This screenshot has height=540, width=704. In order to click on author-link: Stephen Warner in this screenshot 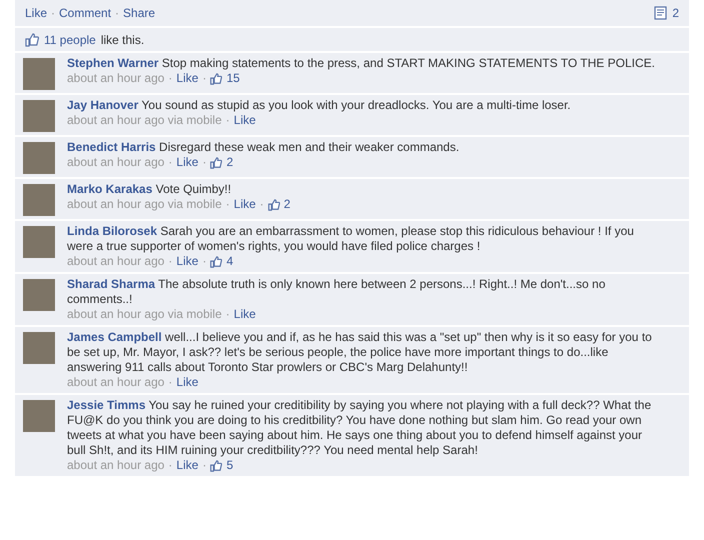, I will do `click(113, 63)`.